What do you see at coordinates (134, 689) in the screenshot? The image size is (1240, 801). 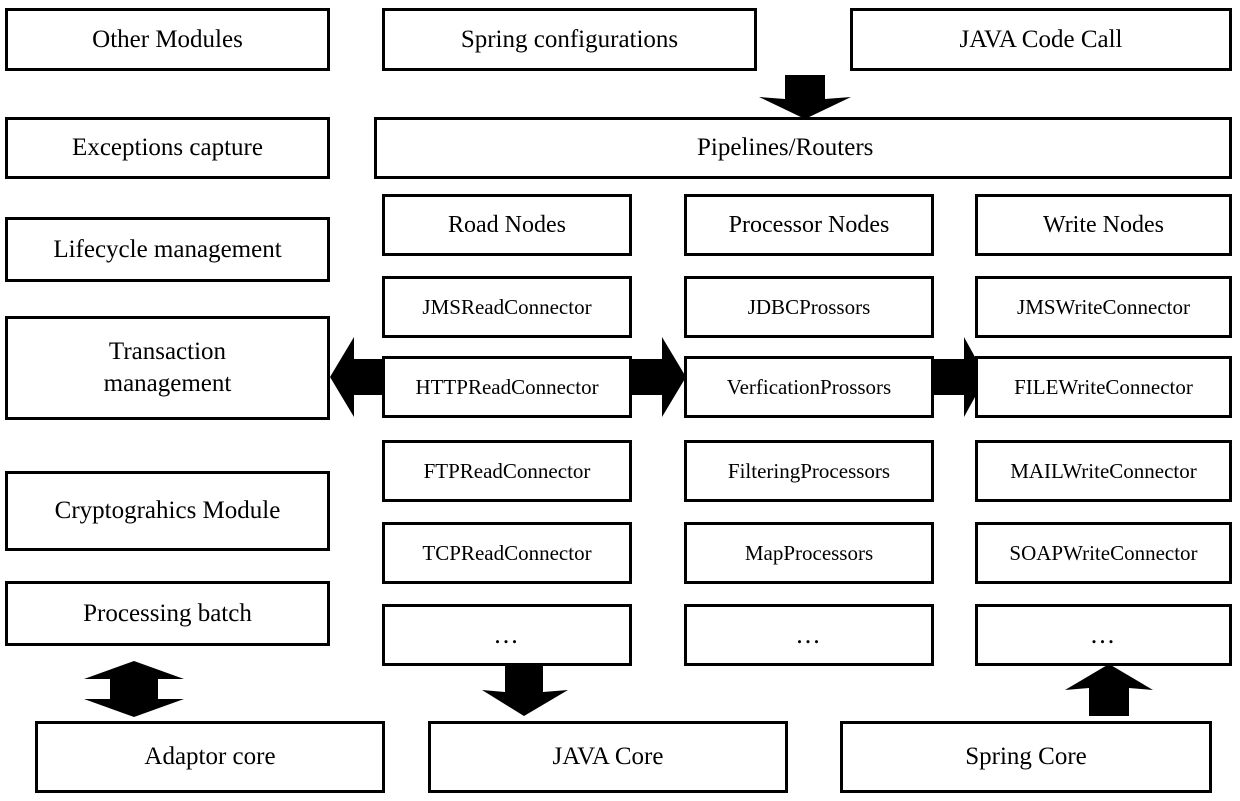 I see `up-down-arrow-icon-processing-to-adaptor-core` at bounding box center [134, 689].